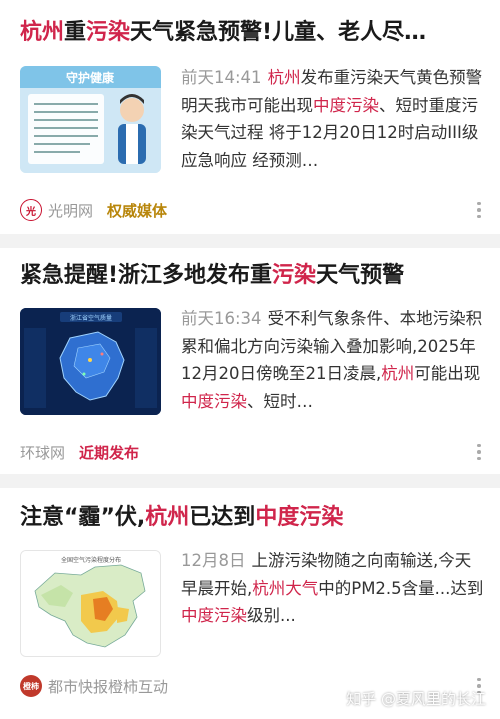  I want to click on title-text: 已达到, so click(222, 517).